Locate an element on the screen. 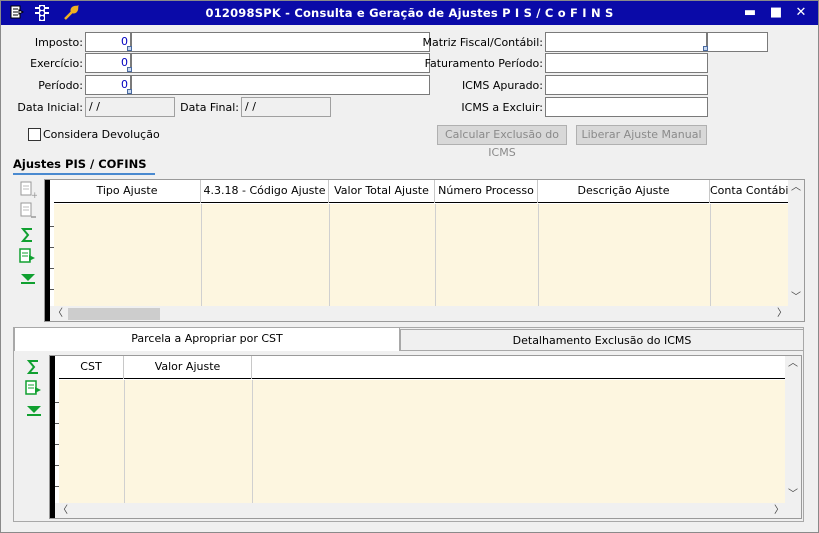 The width and height of the screenshot is (819, 533). ajustes-horizontal-scrollbar: 〈 〉 is located at coordinates (427, 313).